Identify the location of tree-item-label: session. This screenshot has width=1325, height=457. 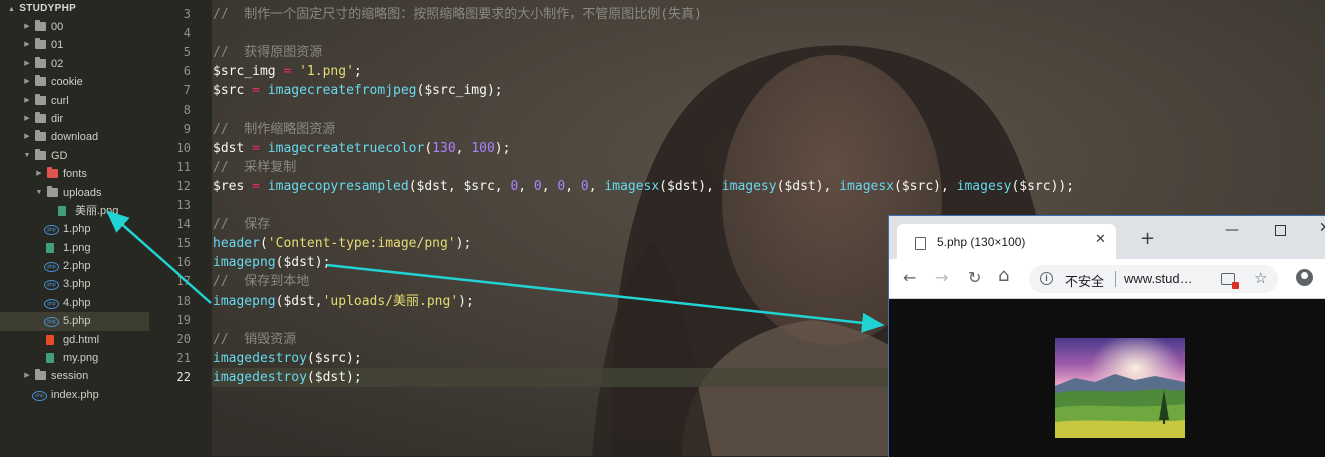
(70, 376).